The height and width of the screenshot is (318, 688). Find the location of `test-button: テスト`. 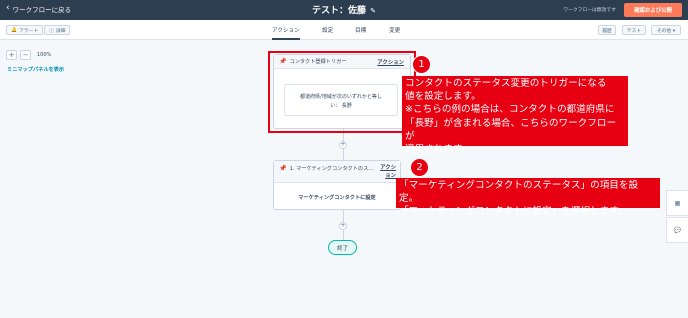

test-button: テスト is located at coordinates (634, 30).